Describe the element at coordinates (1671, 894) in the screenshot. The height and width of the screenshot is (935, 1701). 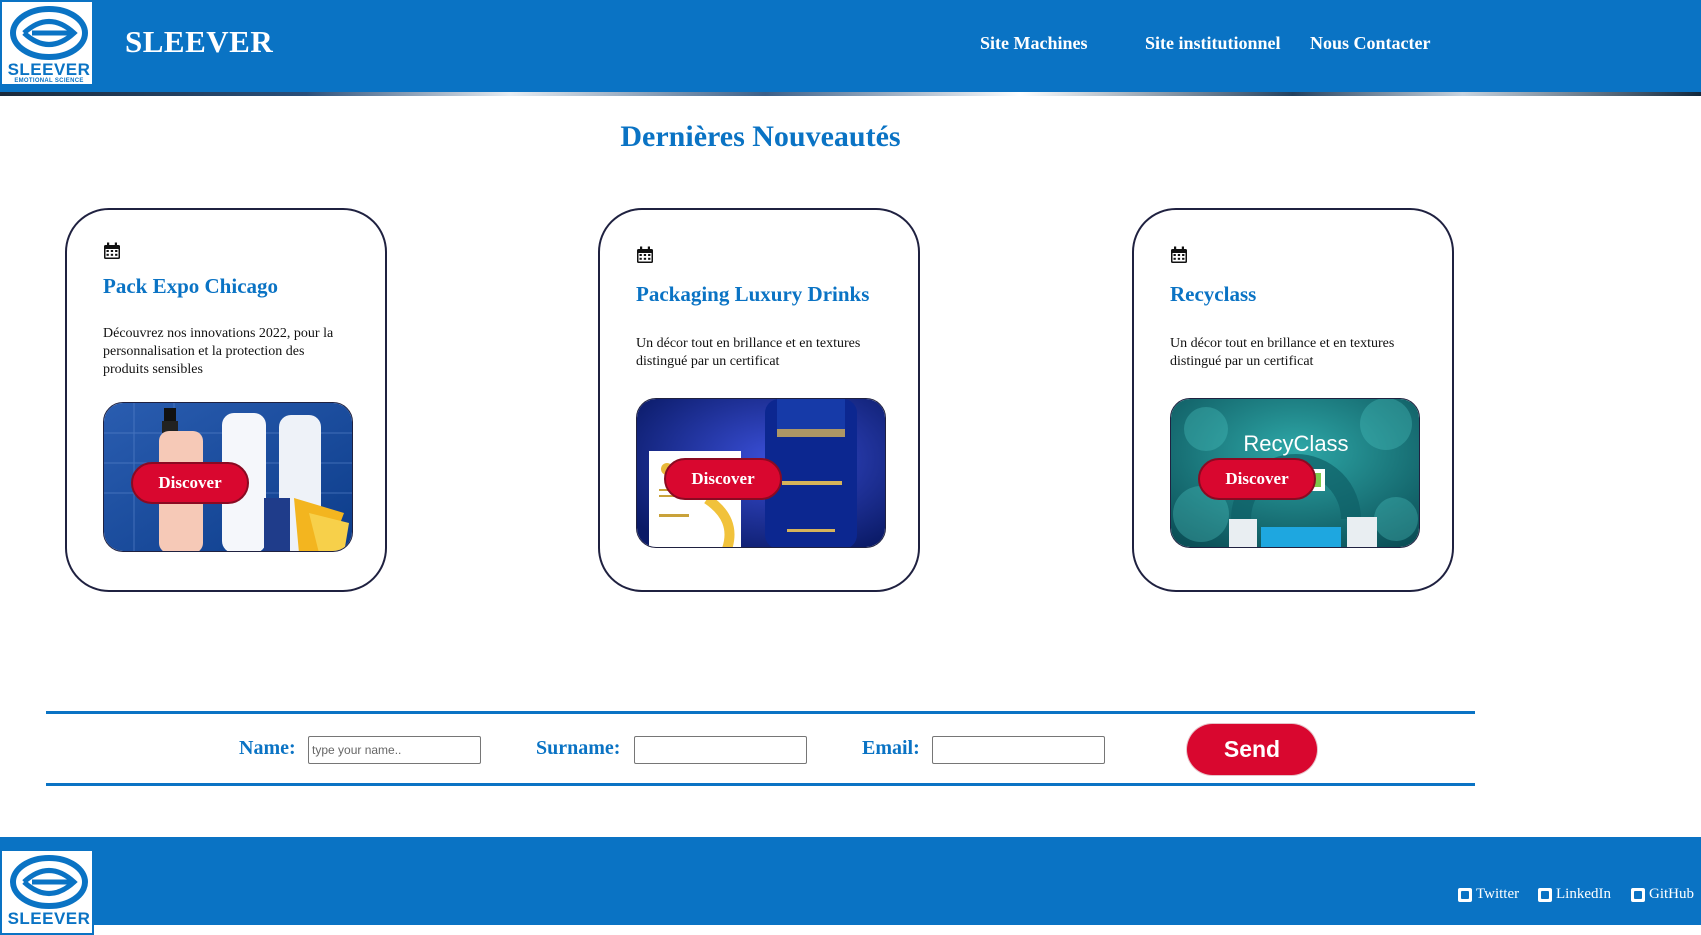
I see `github-label: GitHub` at that location.